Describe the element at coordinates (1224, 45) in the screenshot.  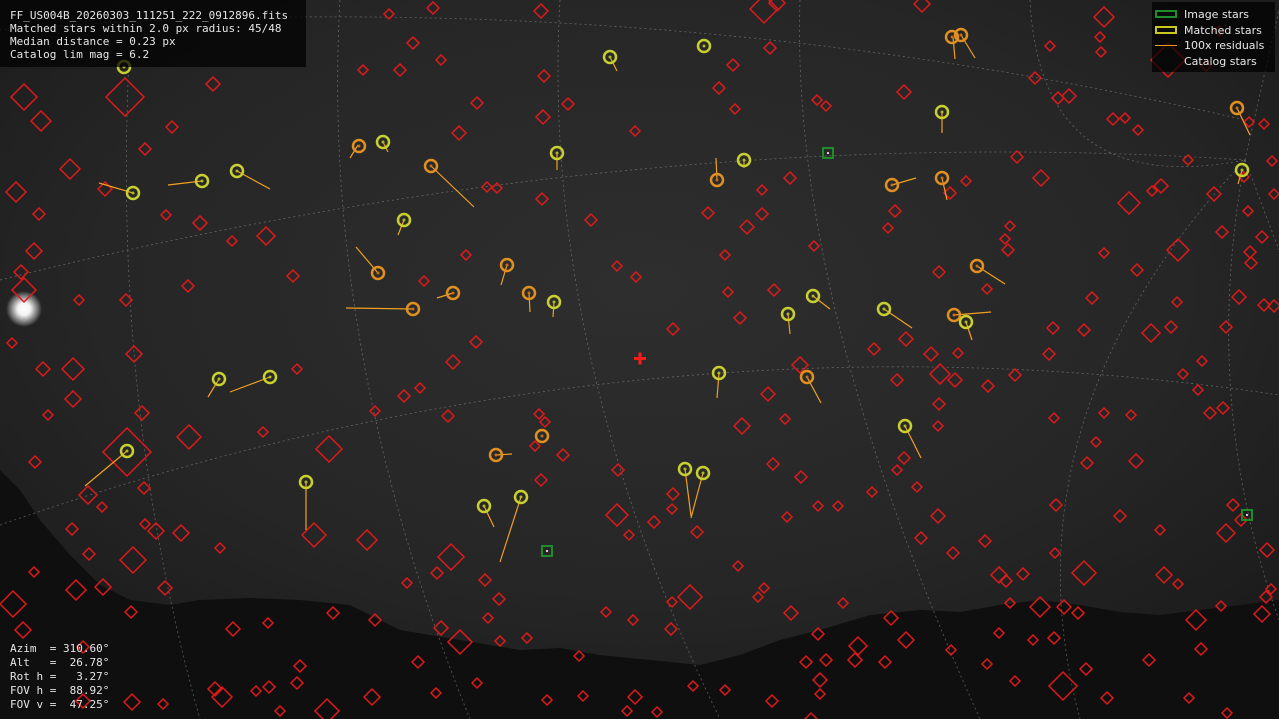
I see `legend-label: 100x residuals` at that location.